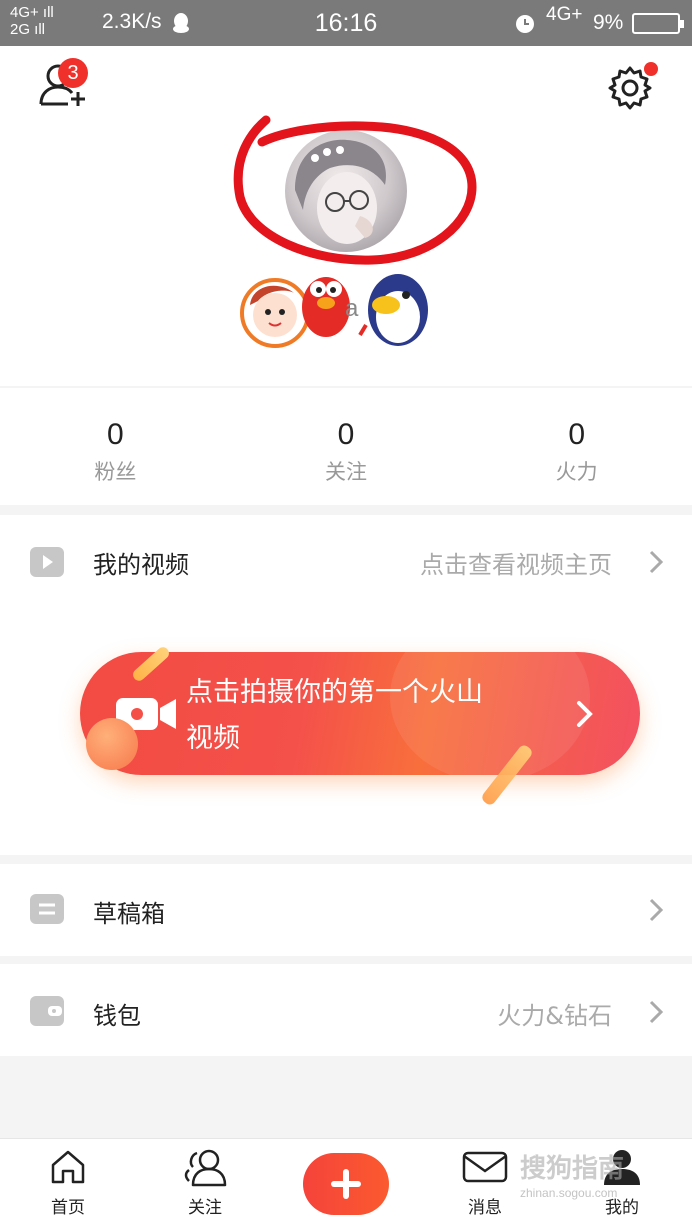 The image size is (692, 1230). I want to click on tab-home: 首页, so click(68, 1182).